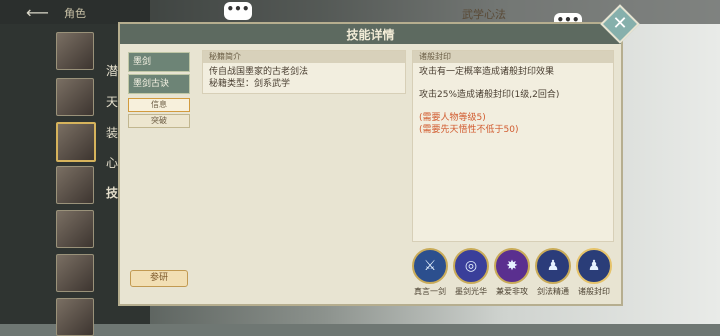 The image size is (720, 336). What do you see at coordinates (112, 193) in the screenshot?
I see `side-label: 技` at bounding box center [112, 193].